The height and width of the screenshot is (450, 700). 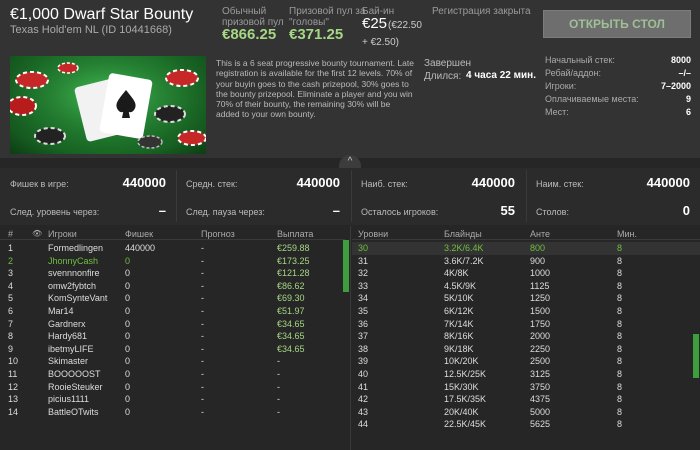 What do you see at coordinates (139, 234) in the screenshot?
I see `col-chips: Фишек` at bounding box center [139, 234].